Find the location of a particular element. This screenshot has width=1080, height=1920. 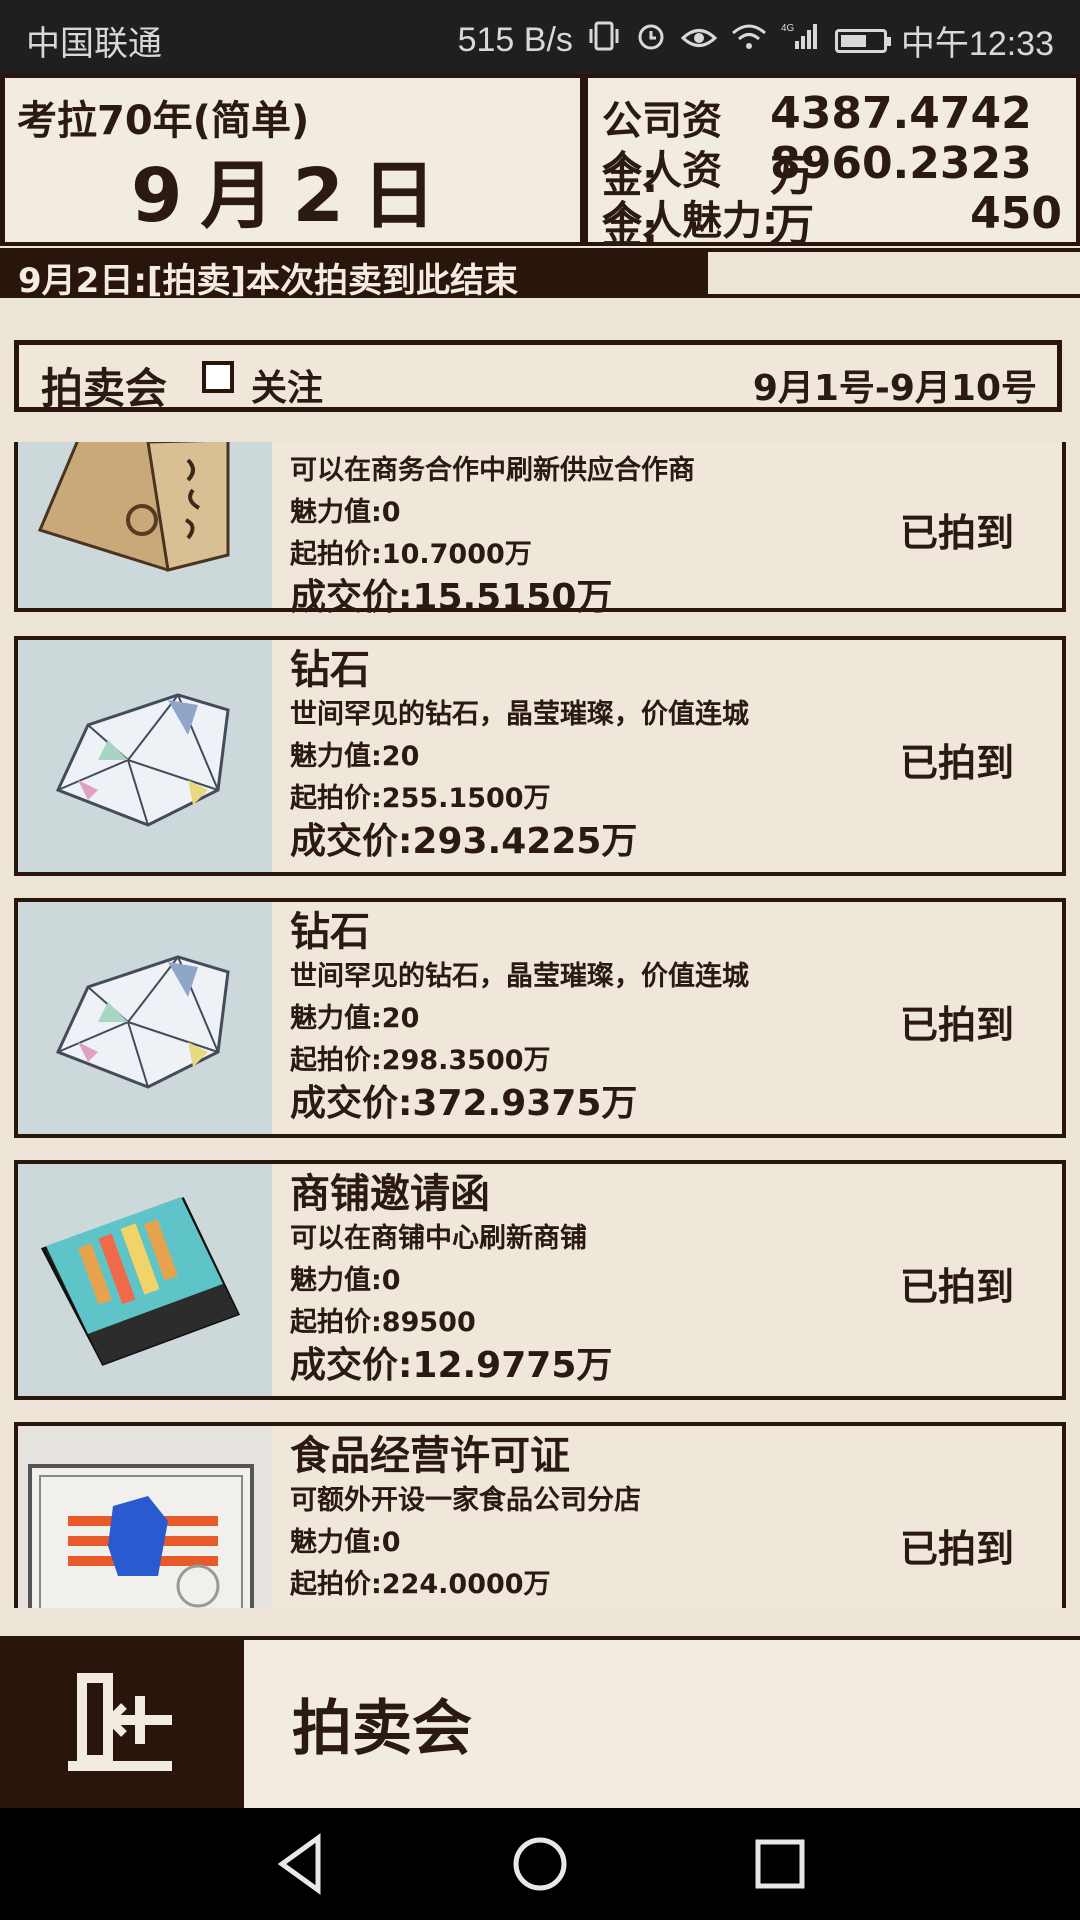

eye-icon is located at coordinates (699, 40).